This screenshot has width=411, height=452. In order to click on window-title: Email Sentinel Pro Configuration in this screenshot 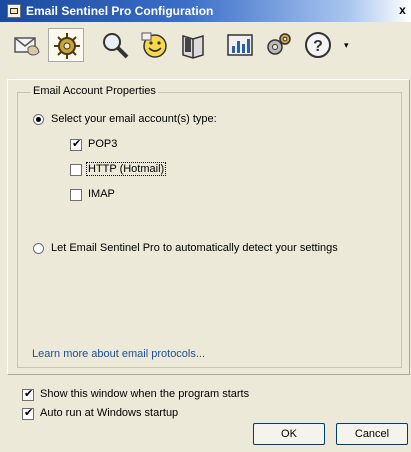, I will do `click(120, 11)`.